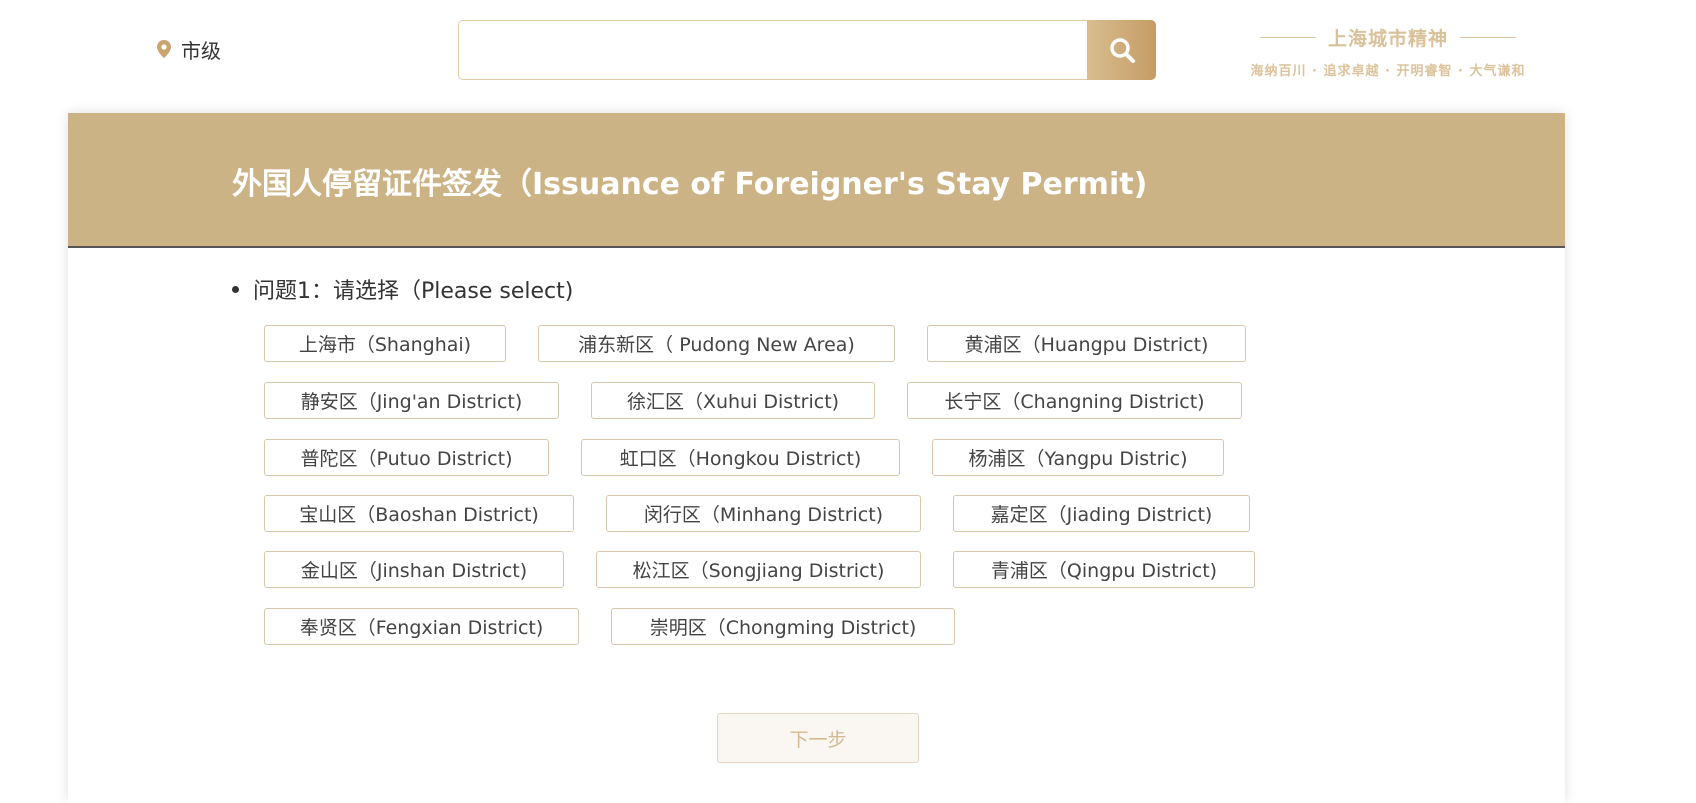 Image resolution: width=1696 pixels, height=803 pixels. Describe the element at coordinates (733, 400) in the screenshot. I see `option-xuhui: 徐汇区（Xuhui District)` at that location.